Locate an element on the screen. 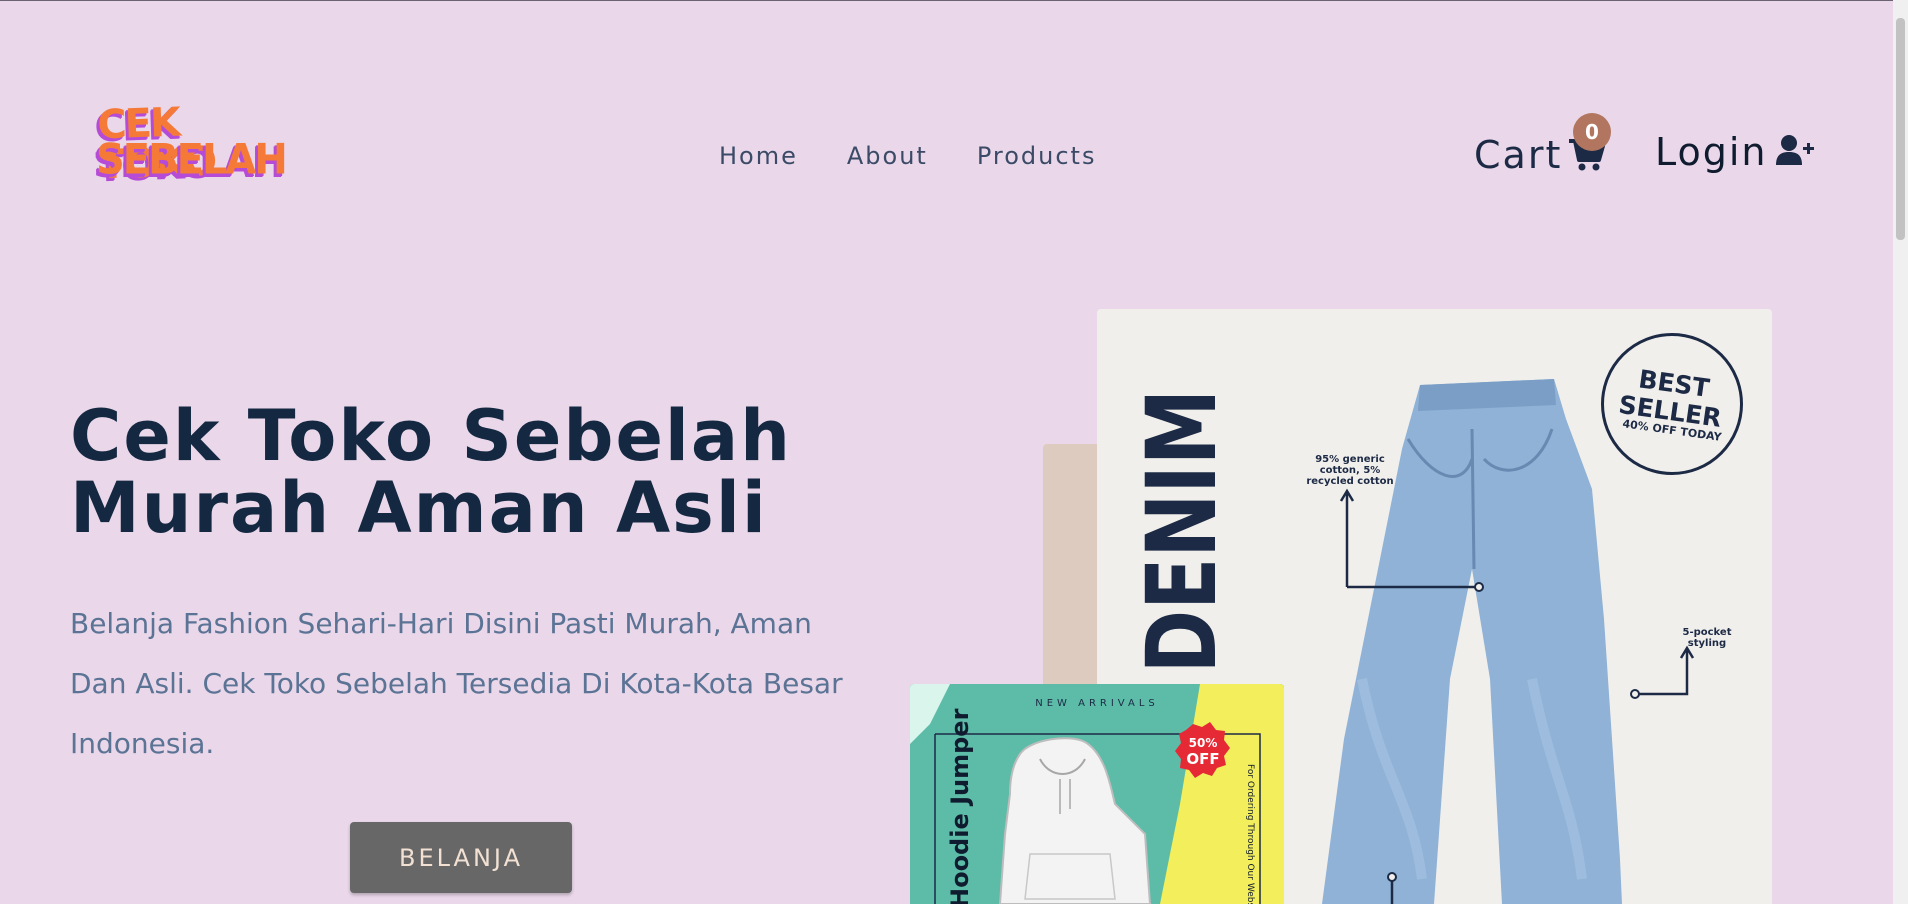  hero-title-line-1: Cek Toko Sebelah is located at coordinates (431, 436).